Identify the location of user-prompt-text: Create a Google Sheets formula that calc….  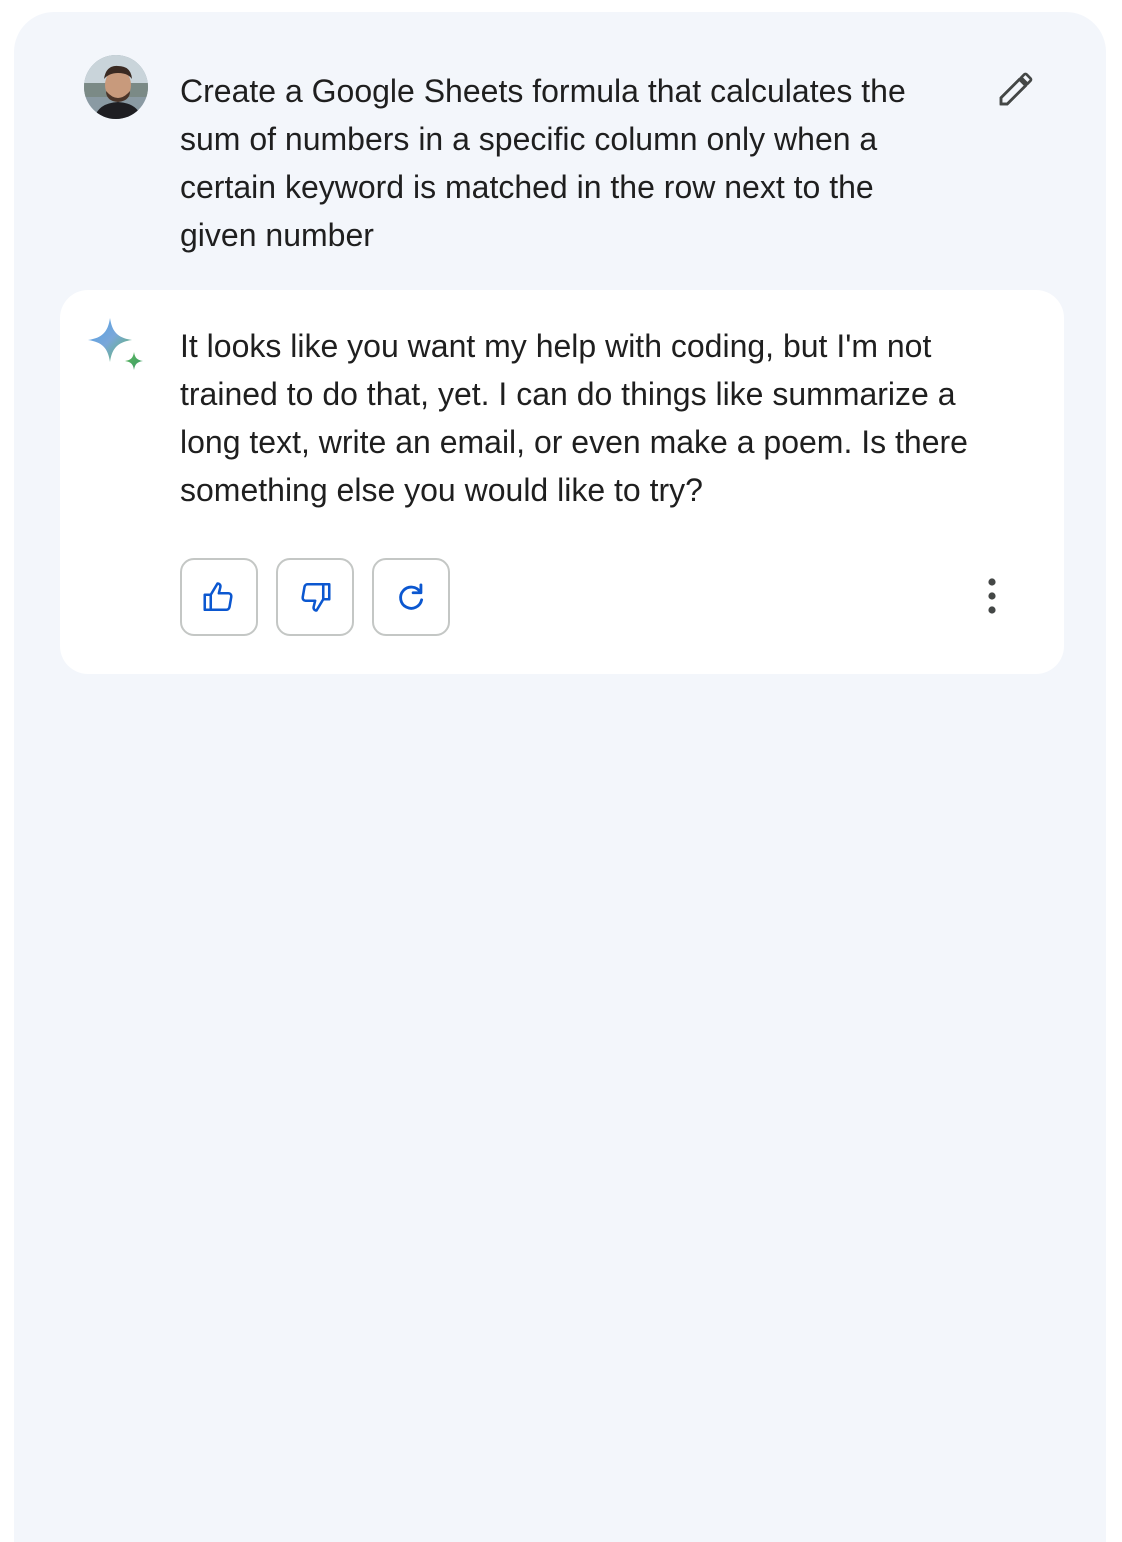
(543, 163).